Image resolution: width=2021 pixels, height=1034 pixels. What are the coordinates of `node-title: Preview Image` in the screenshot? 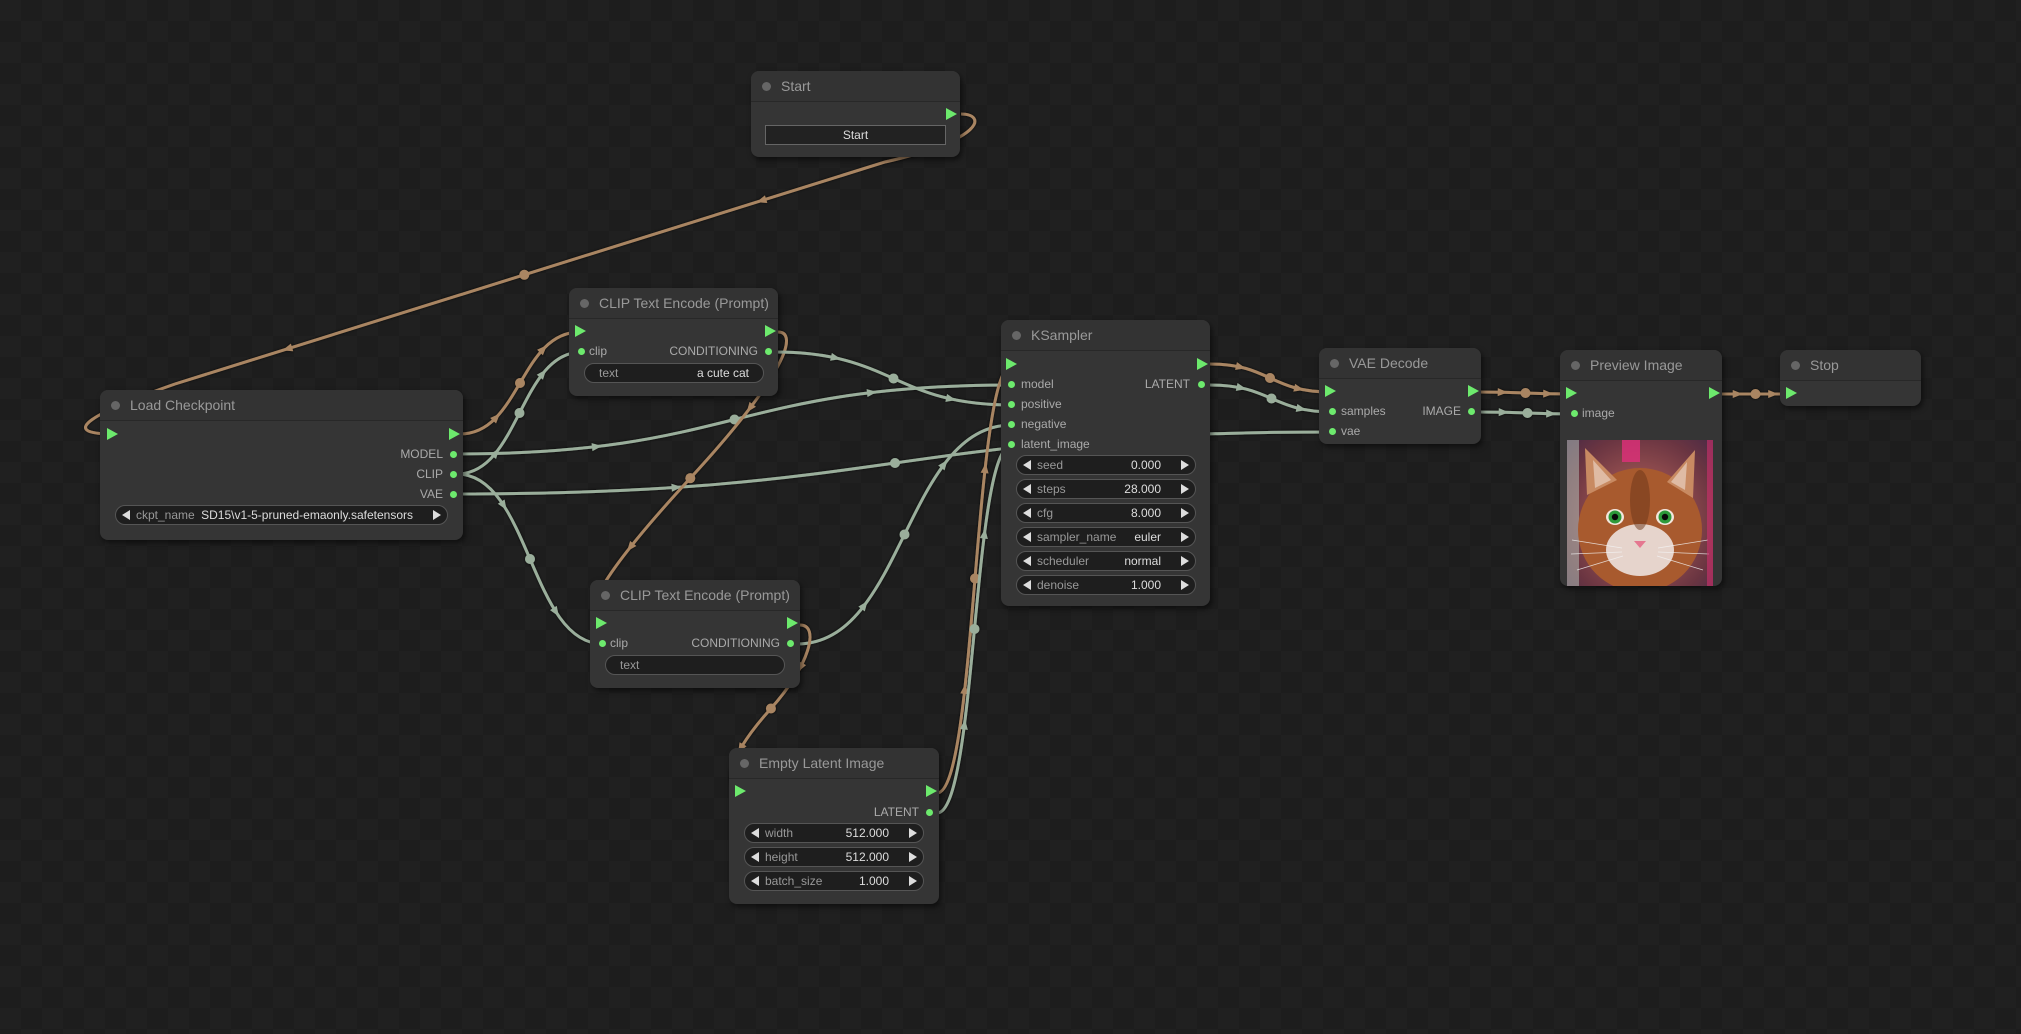 It's located at (1641, 365).